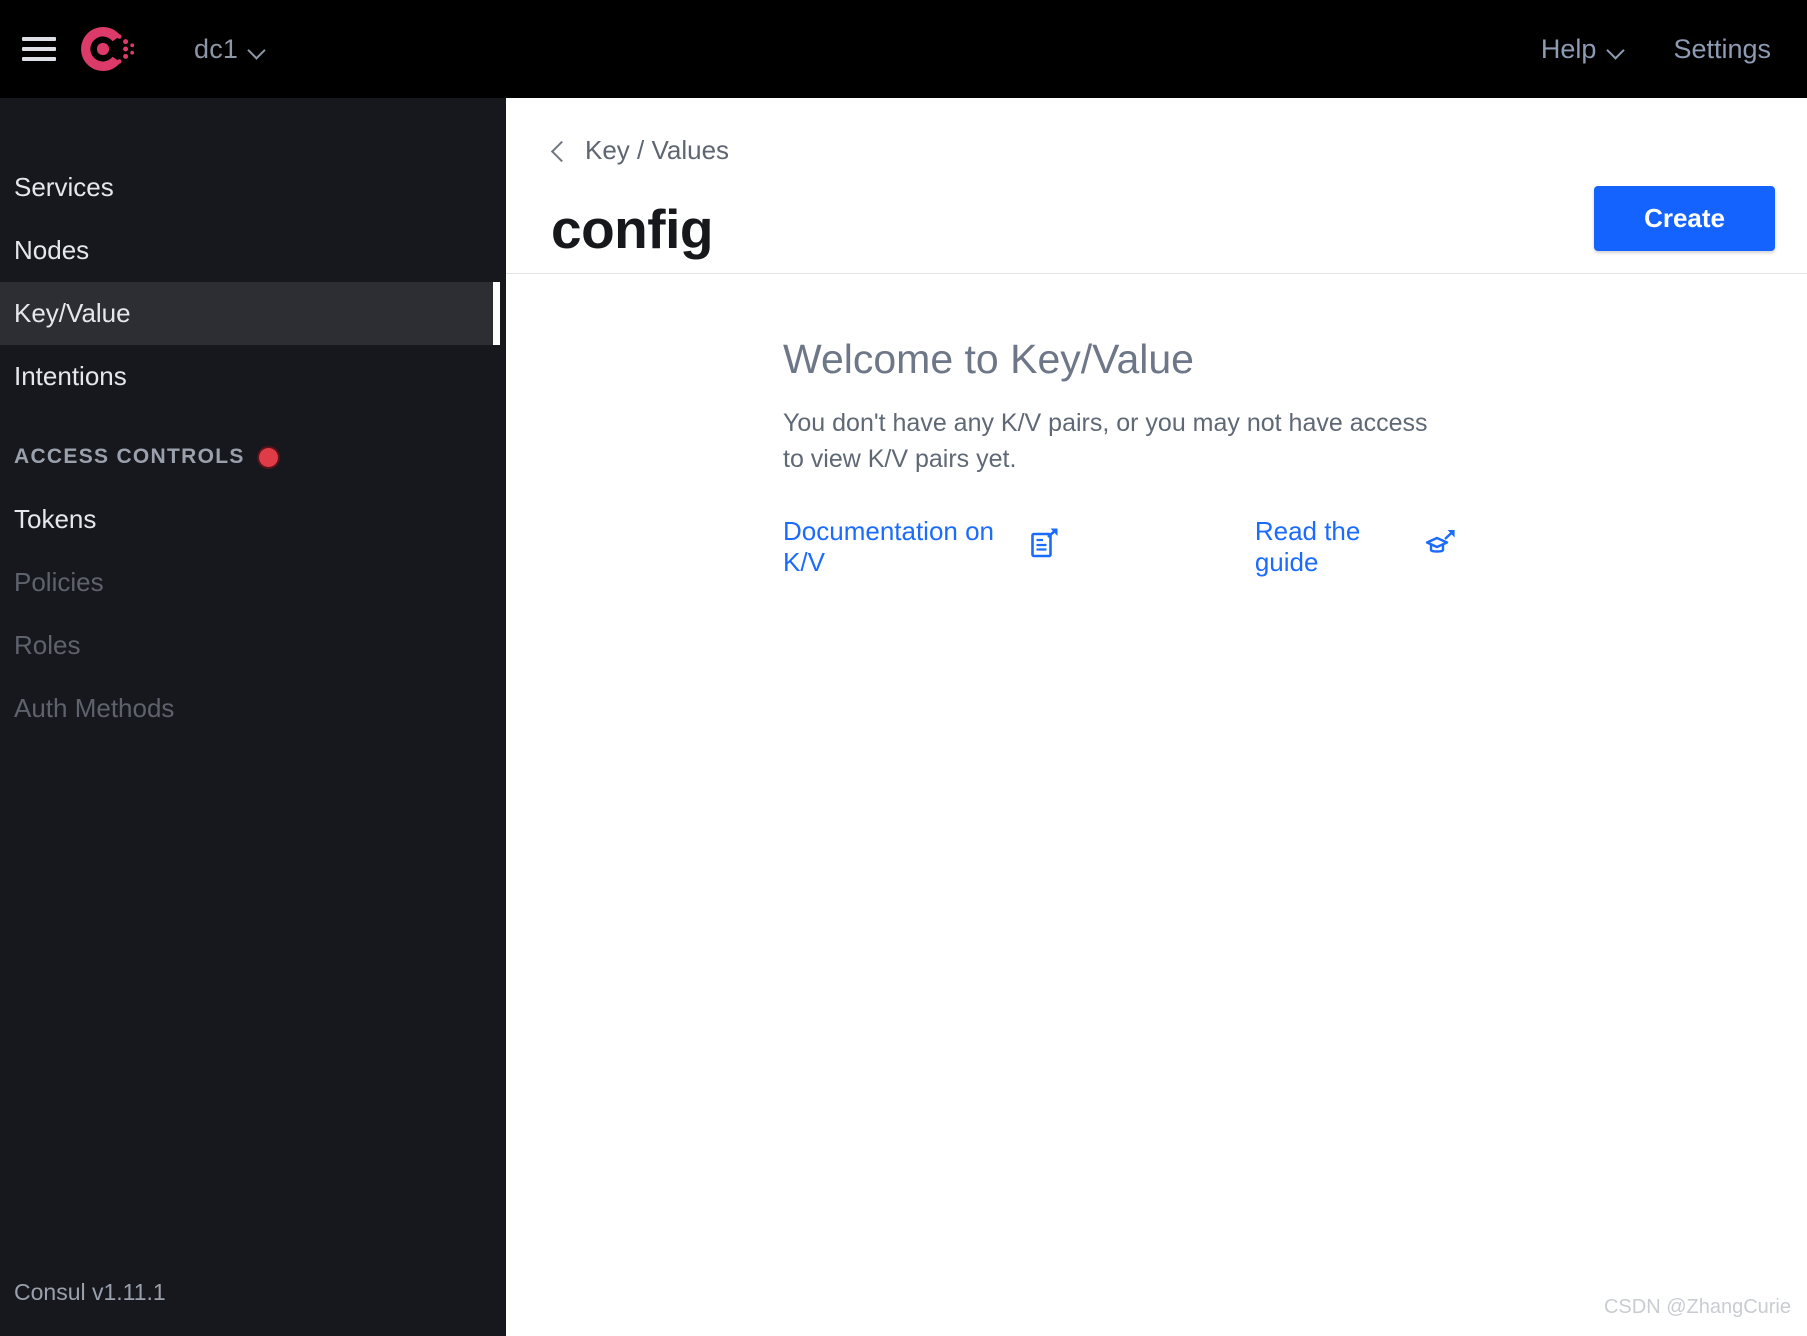 The image size is (1807, 1336). I want to click on sidebar-item-label: Nodes, so click(52, 250).